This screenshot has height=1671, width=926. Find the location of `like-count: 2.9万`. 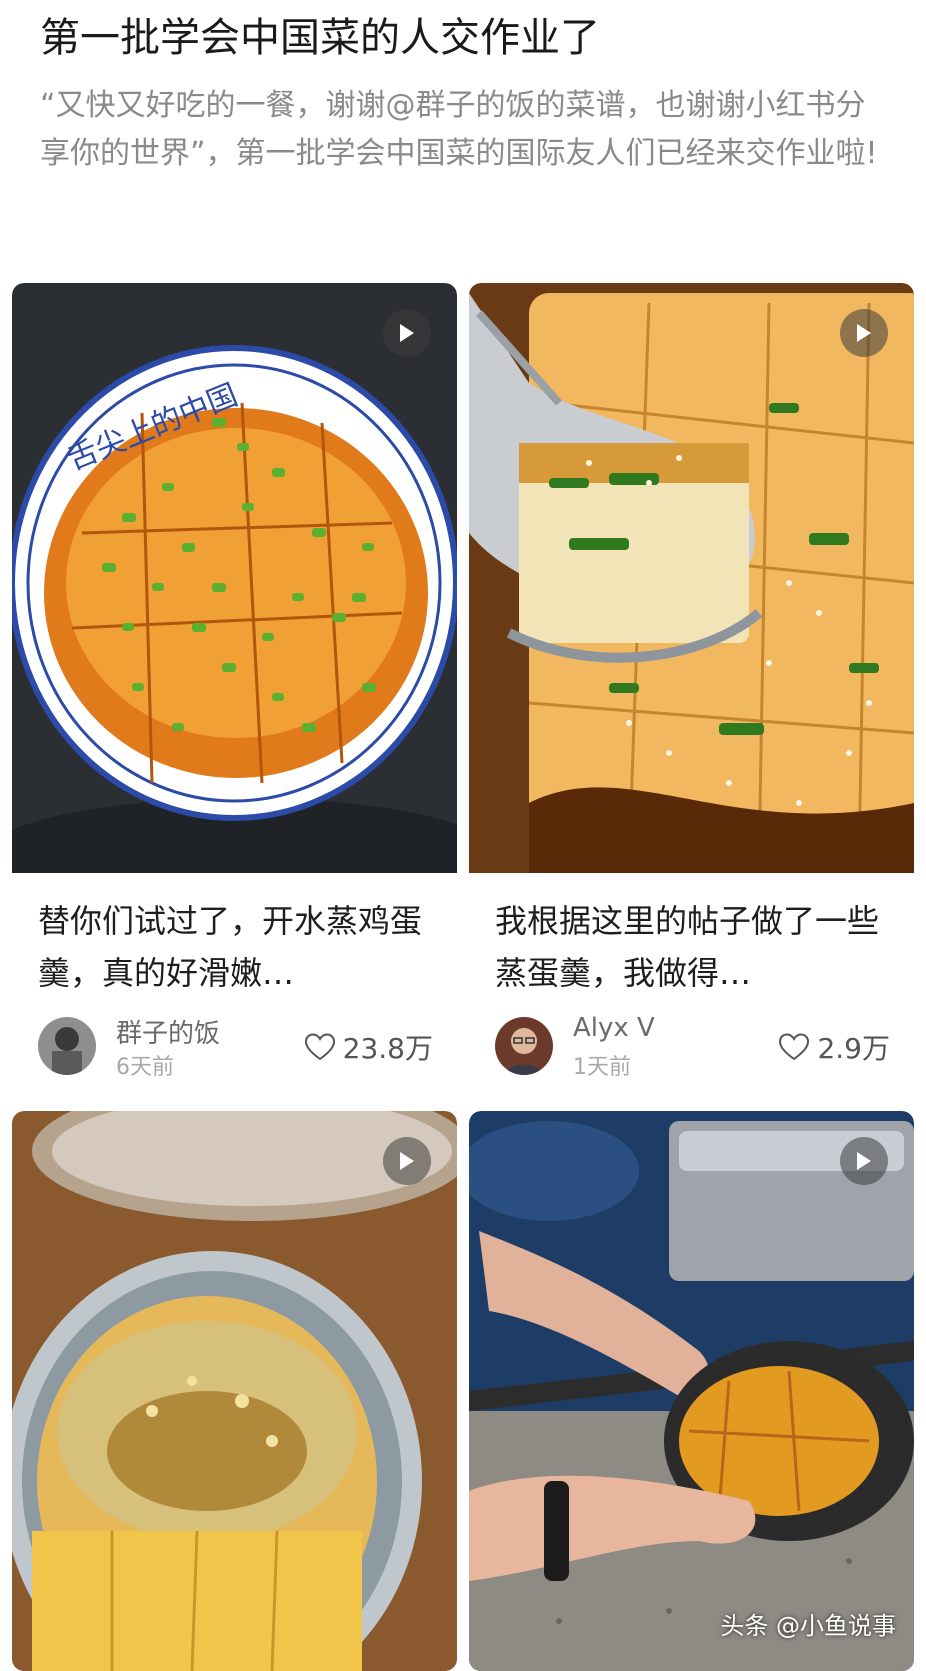

like-count: 2.9万 is located at coordinates (853, 1048).